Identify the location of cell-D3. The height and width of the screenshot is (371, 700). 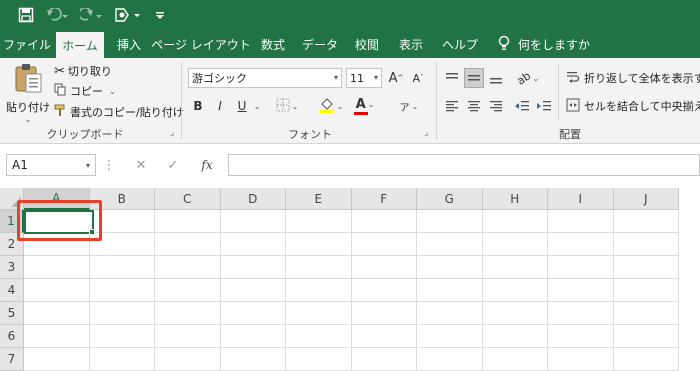
(253, 267).